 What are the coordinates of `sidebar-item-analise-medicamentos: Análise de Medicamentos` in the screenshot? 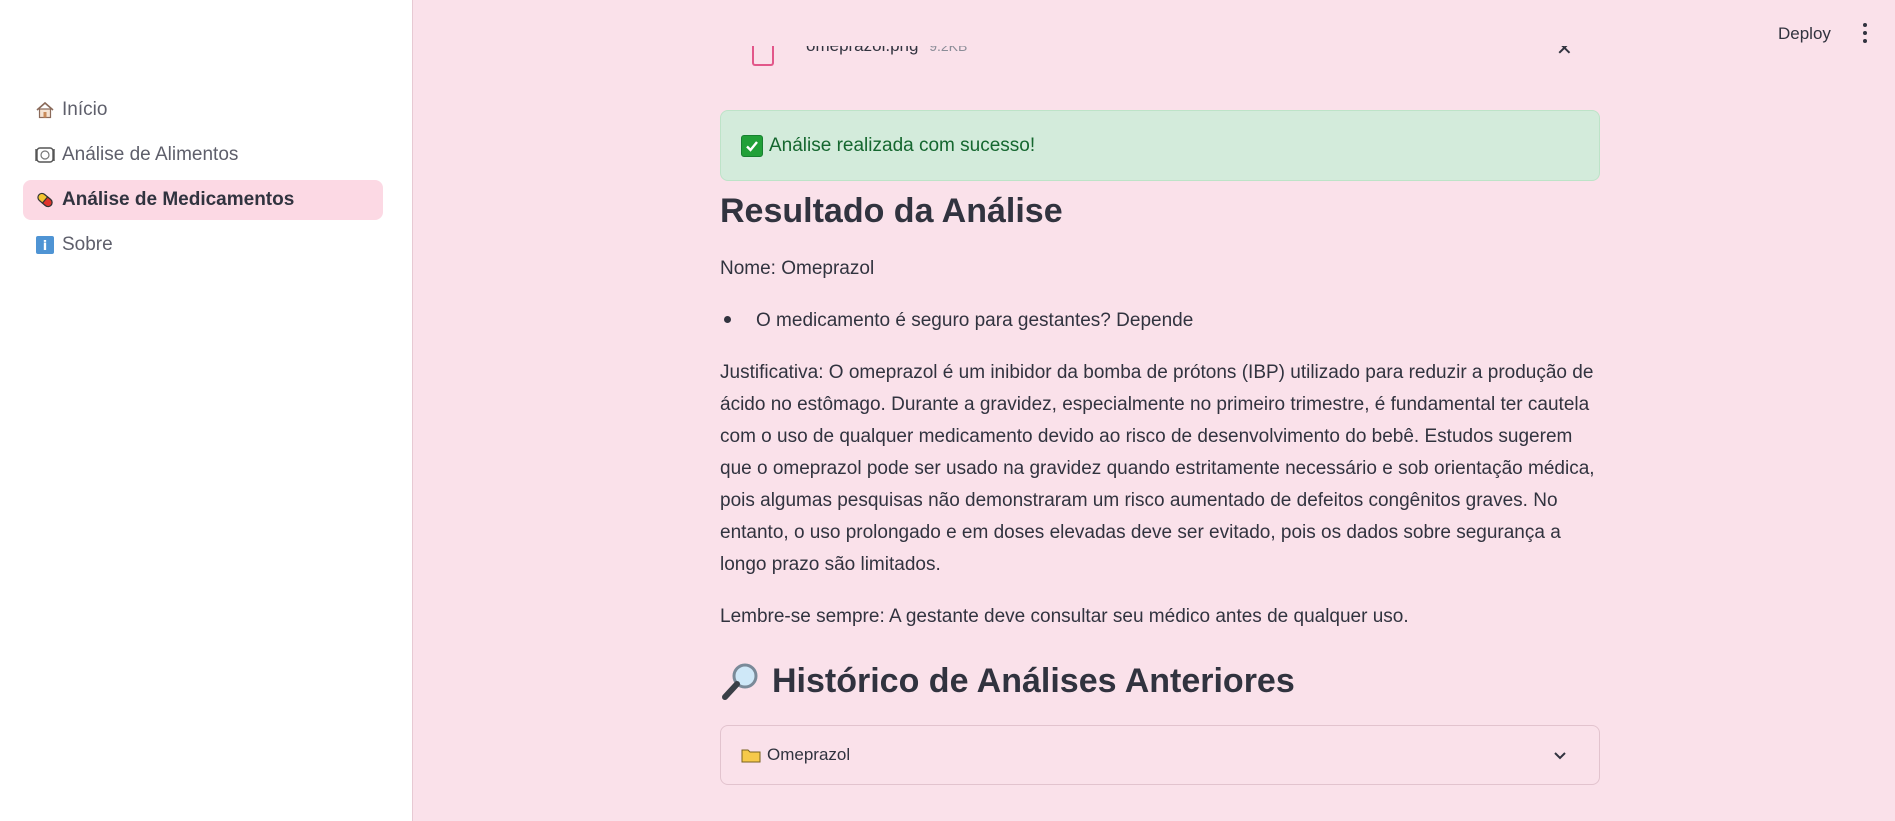 It's located at (203, 200).